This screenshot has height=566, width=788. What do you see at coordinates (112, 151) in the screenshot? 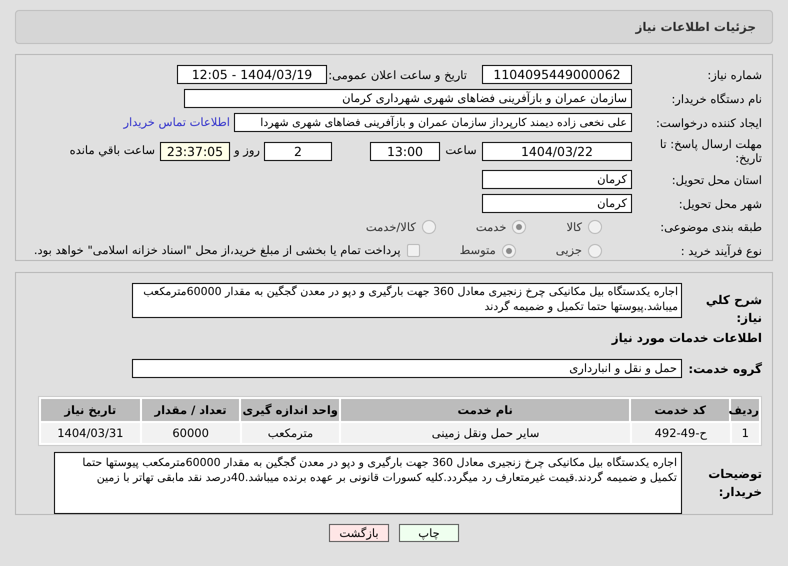
I see `field-label: ساعت باقي مانده` at bounding box center [112, 151].